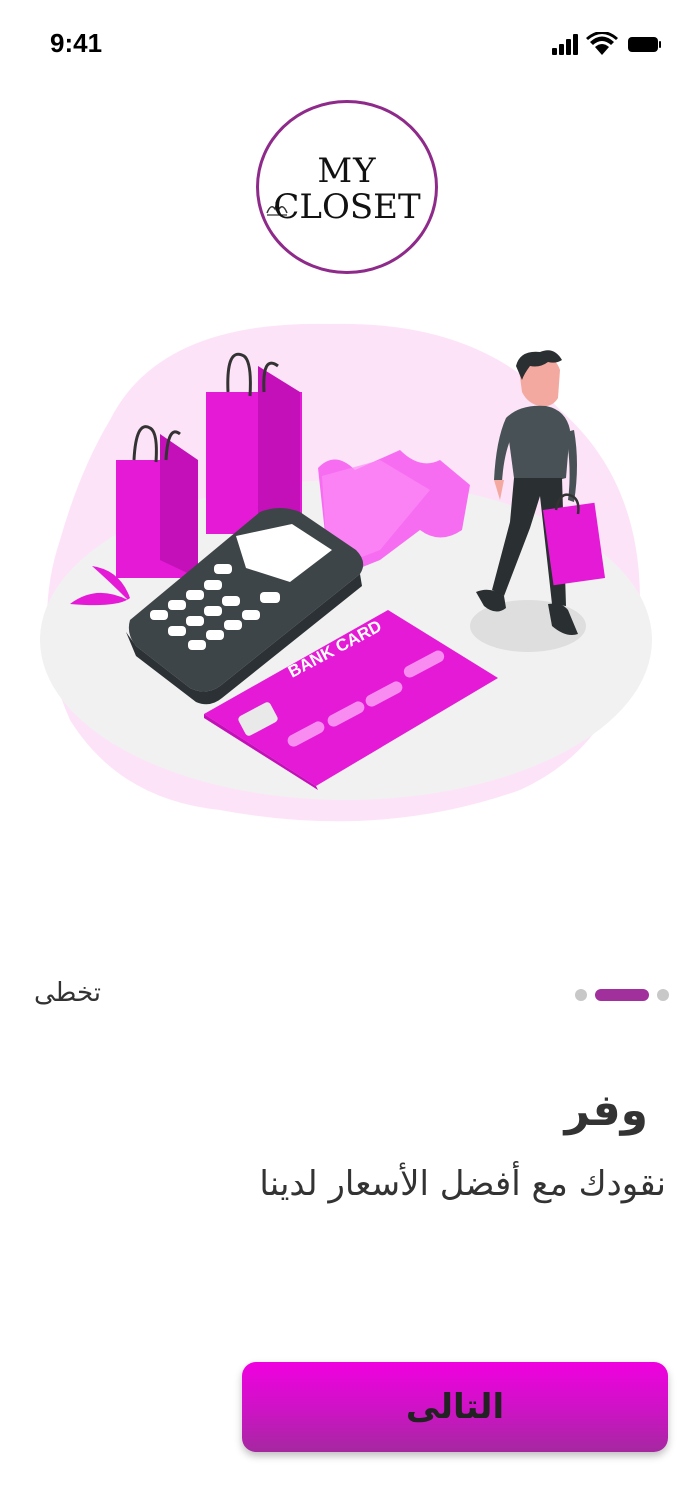 The image size is (696, 1506). What do you see at coordinates (462, 1184) in the screenshot?
I see `onboarding-subtitle: نقودك مع أفضل الأسعار لدينا` at bounding box center [462, 1184].